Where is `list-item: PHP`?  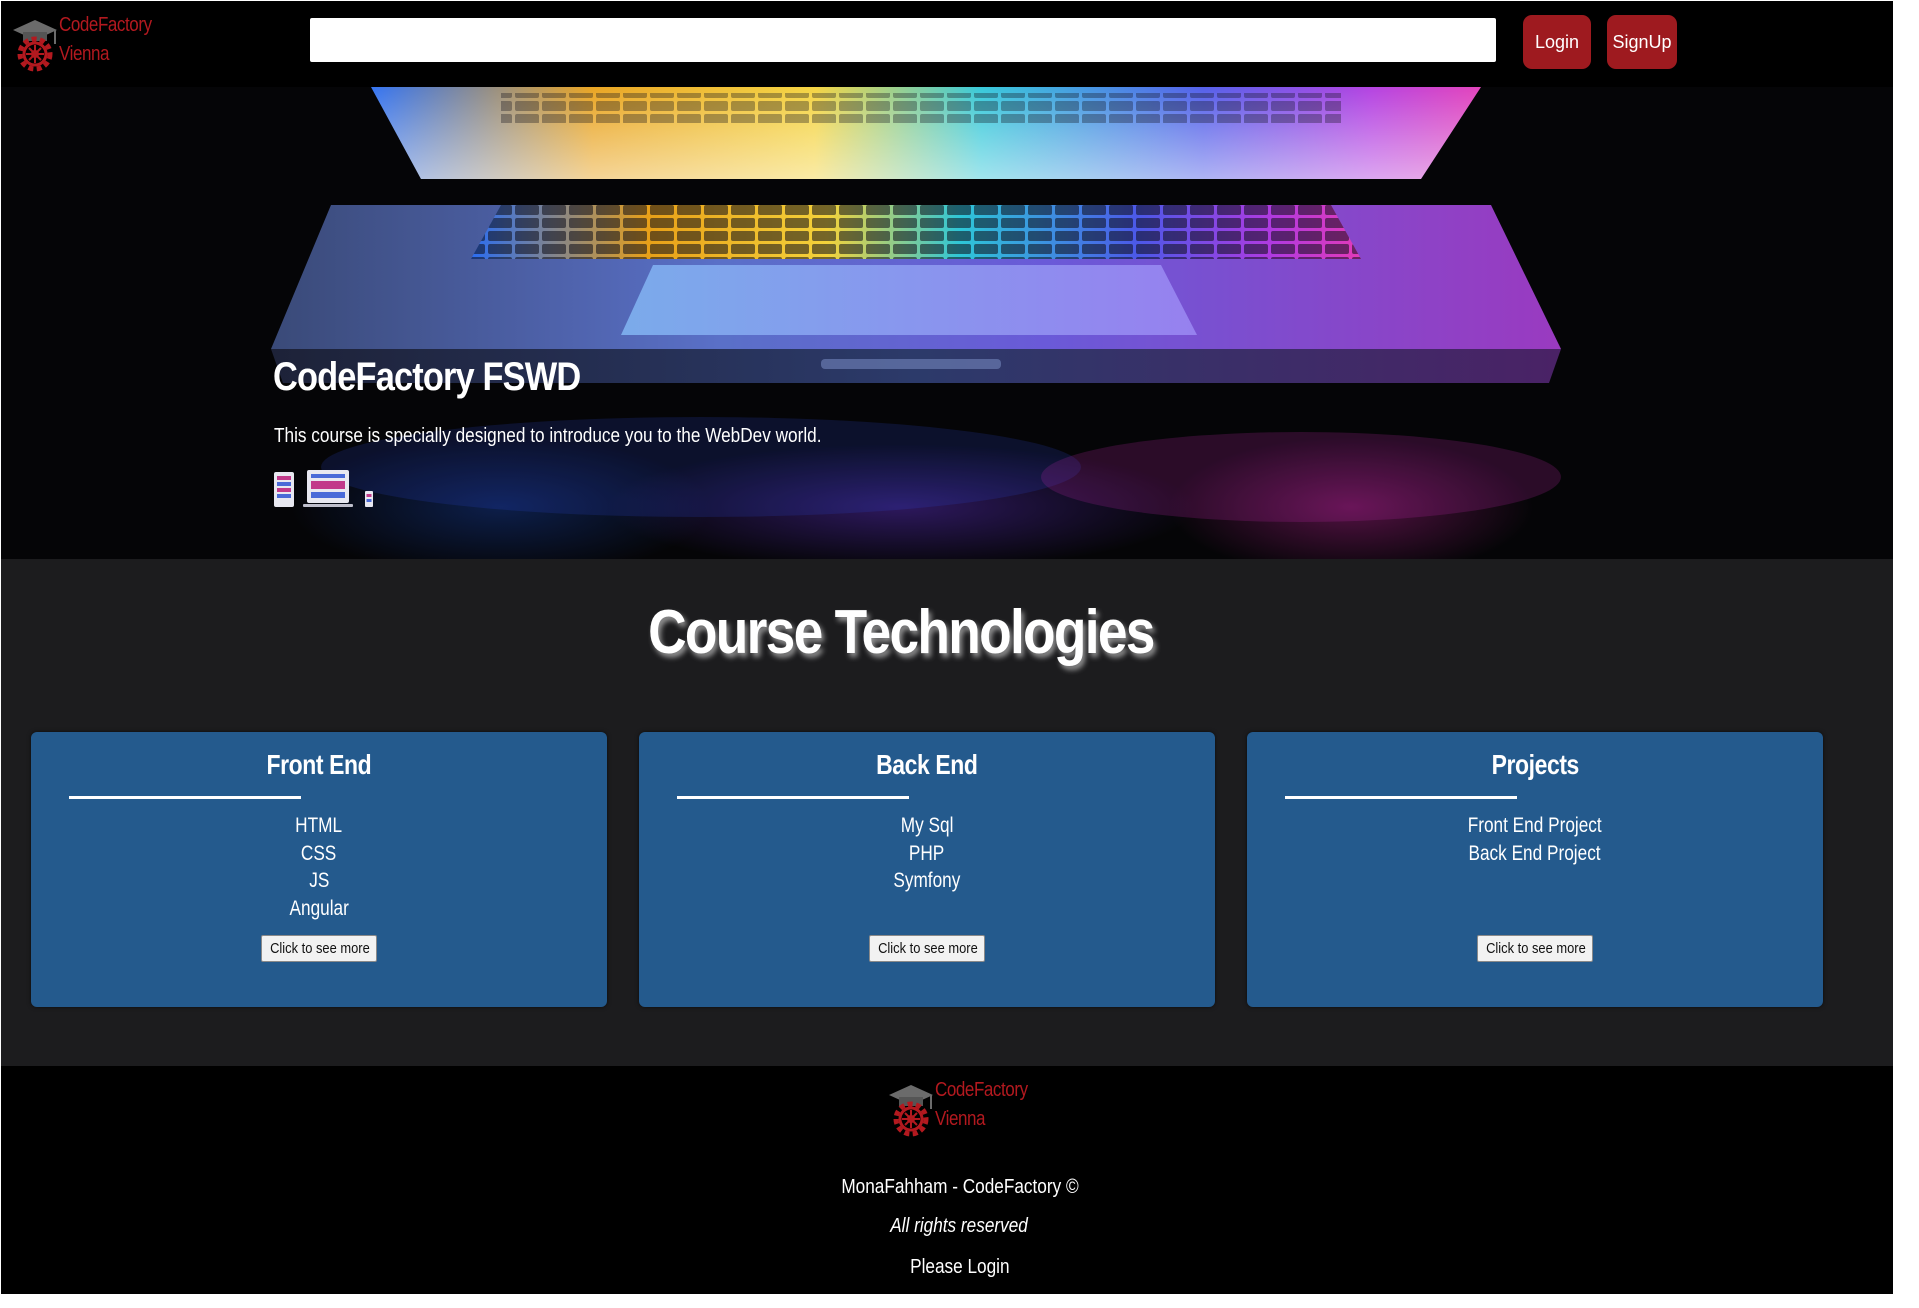 list-item: PHP is located at coordinates (927, 853).